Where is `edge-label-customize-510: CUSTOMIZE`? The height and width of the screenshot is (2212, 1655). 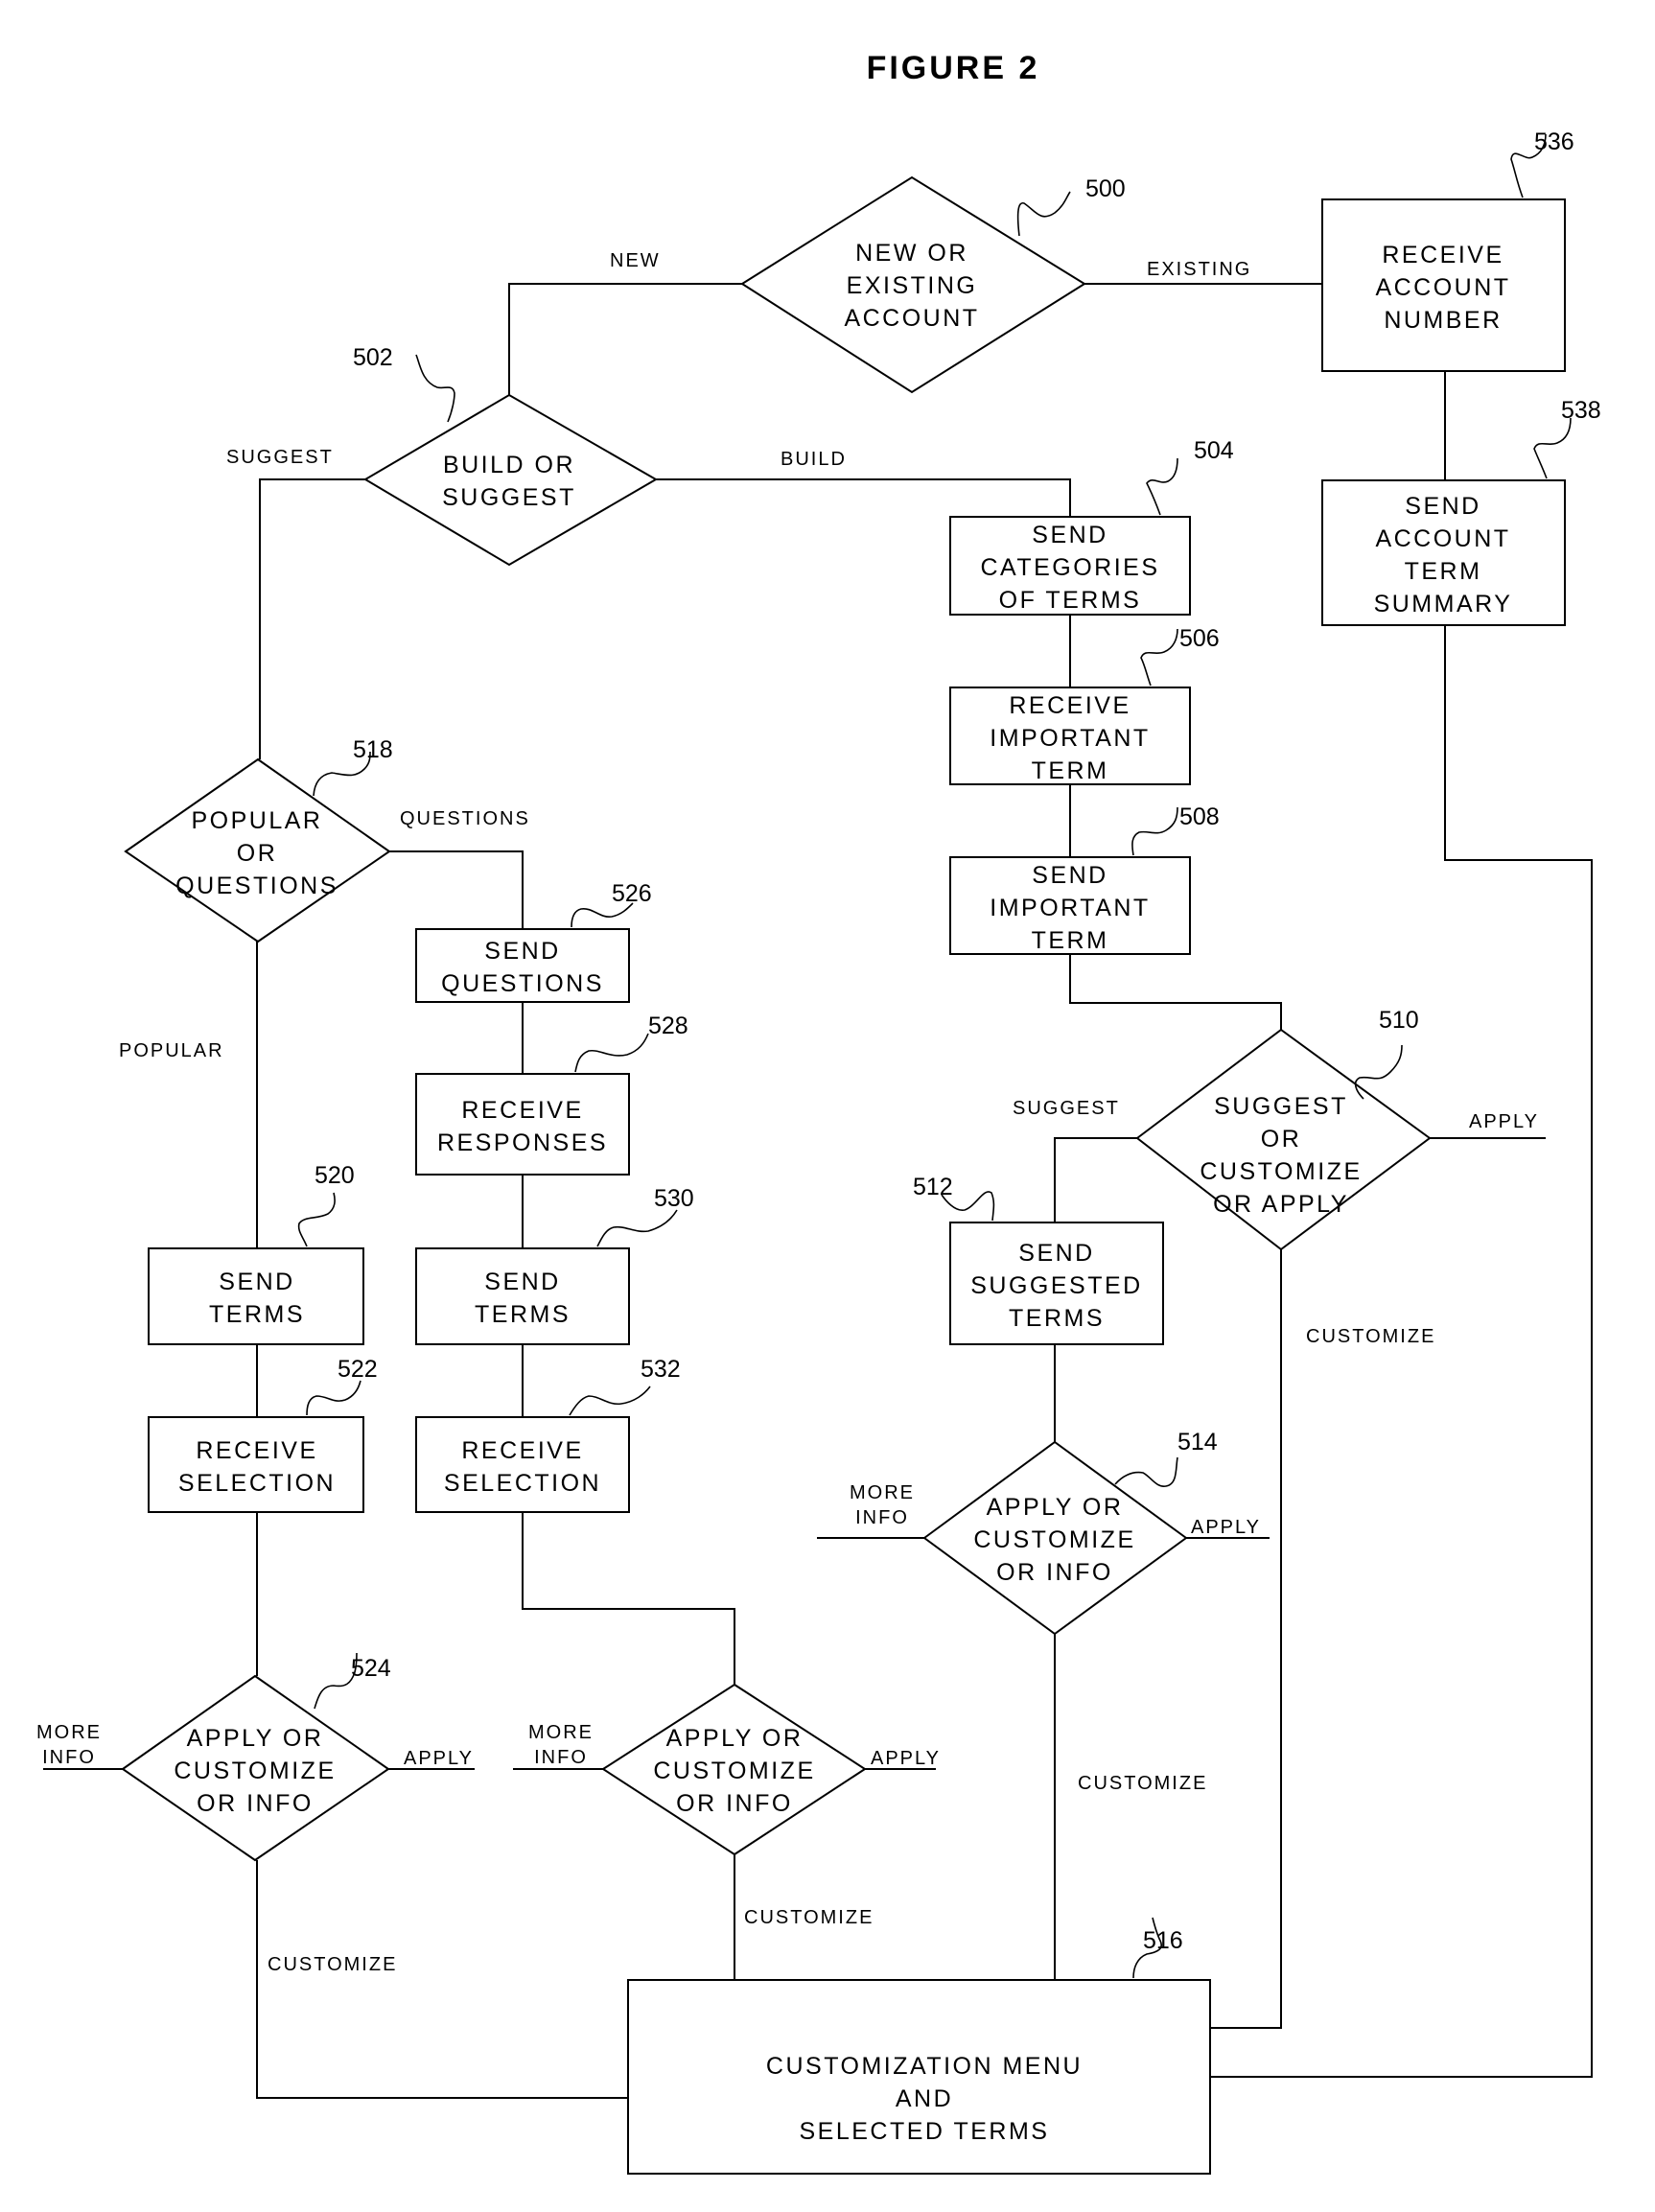 edge-label-customize-510: CUSTOMIZE is located at coordinates (1370, 1336).